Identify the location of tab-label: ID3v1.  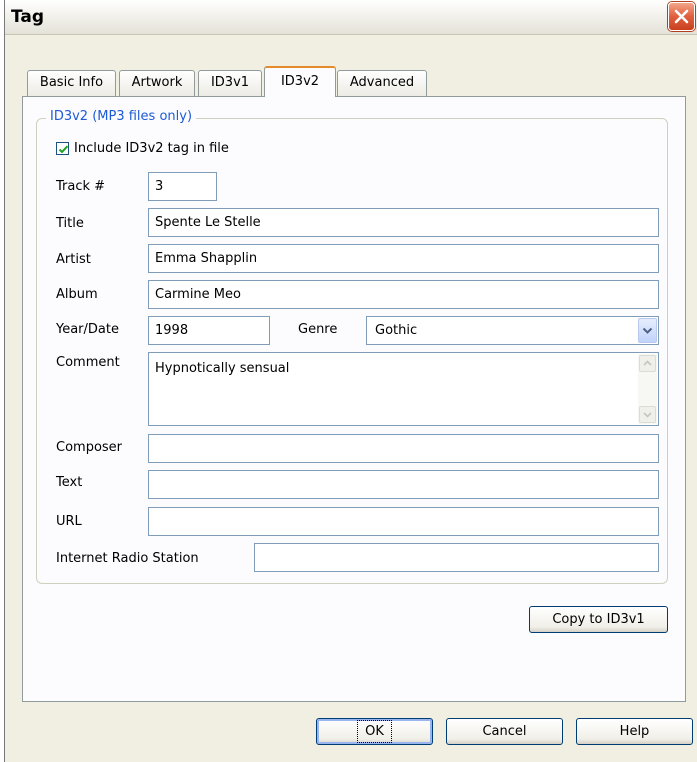
(230, 82).